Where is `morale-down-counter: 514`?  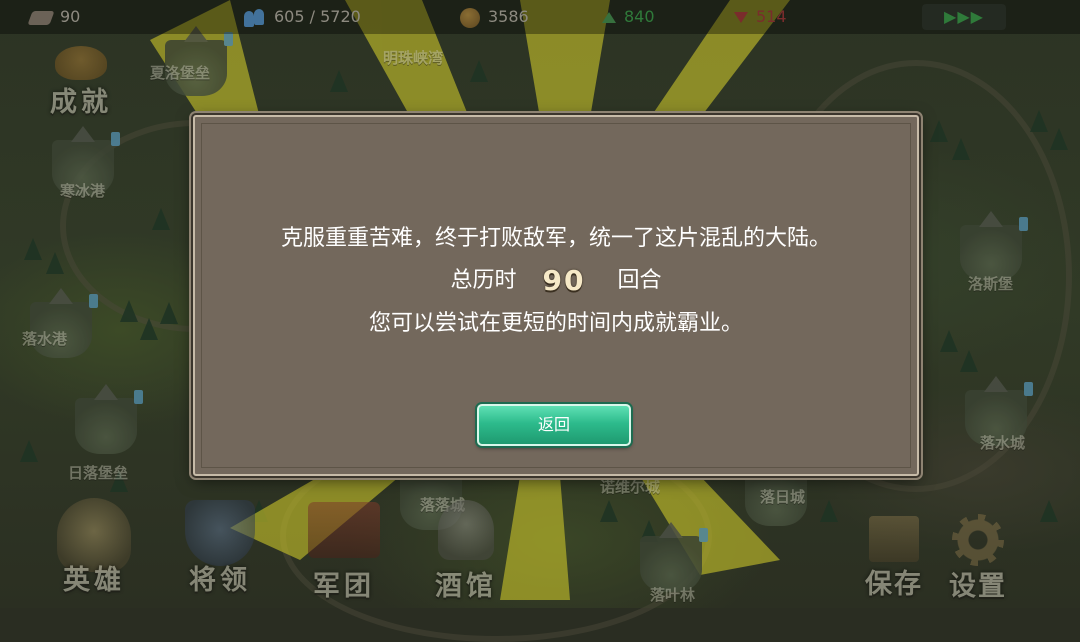
morale-down-counter: 514 is located at coordinates (760, 17).